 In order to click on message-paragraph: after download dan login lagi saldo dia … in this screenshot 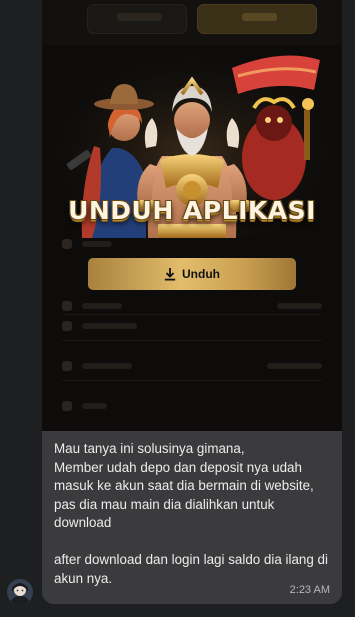, I will do `click(193, 569)`.